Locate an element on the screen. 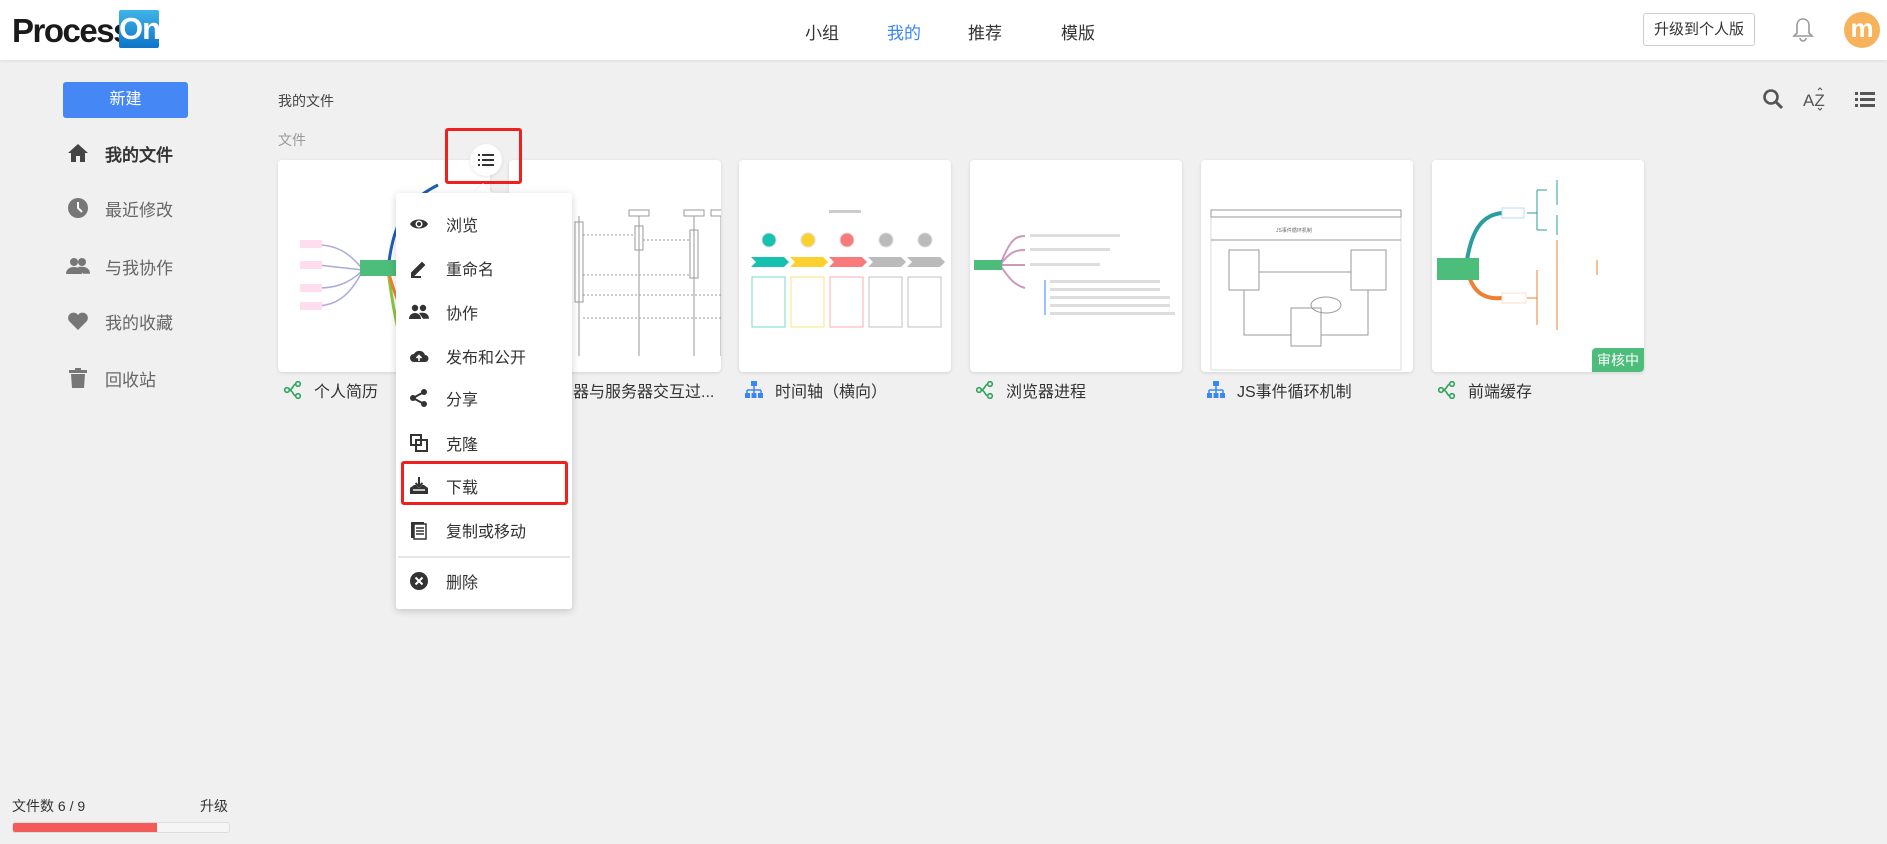  menu-item-5: 克隆 is located at coordinates (484, 443).